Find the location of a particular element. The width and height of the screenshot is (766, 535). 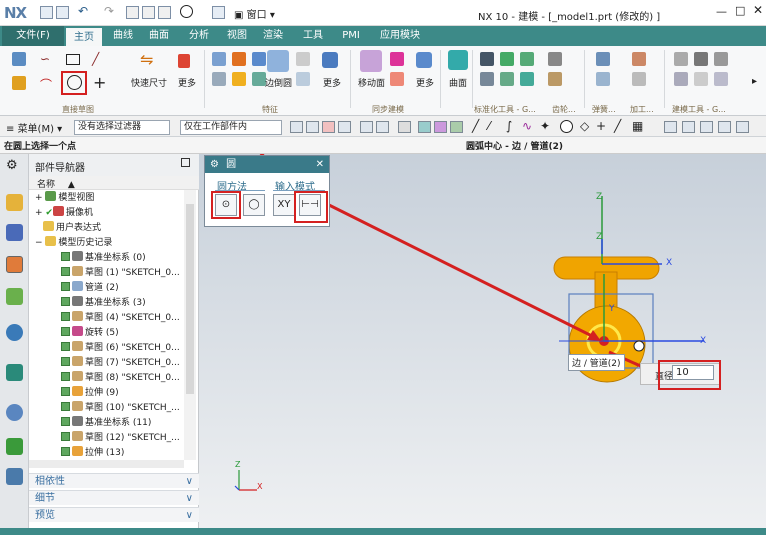

tree-row: 基准坐标系 (0) is located at coordinates (106, 258).